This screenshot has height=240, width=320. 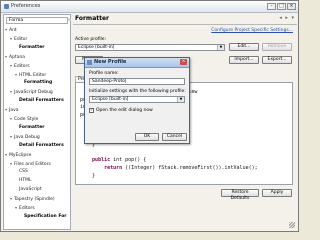 I want to click on tree-item-label: MyEclipse, so click(x=20, y=155).